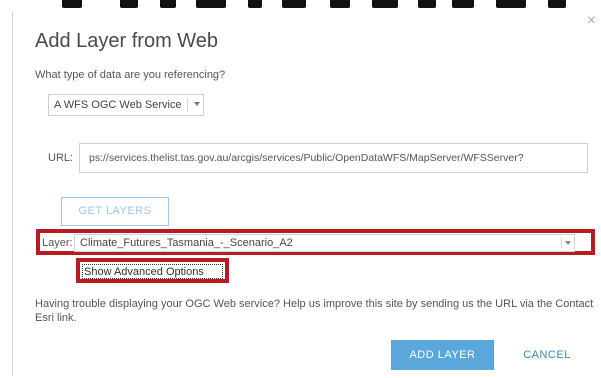 The width and height of the screenshot is (601, 378). Describe the element at coordinates (115, 211) in the screenshot. I see `get-layers-button: GET LAYERS` at that location.